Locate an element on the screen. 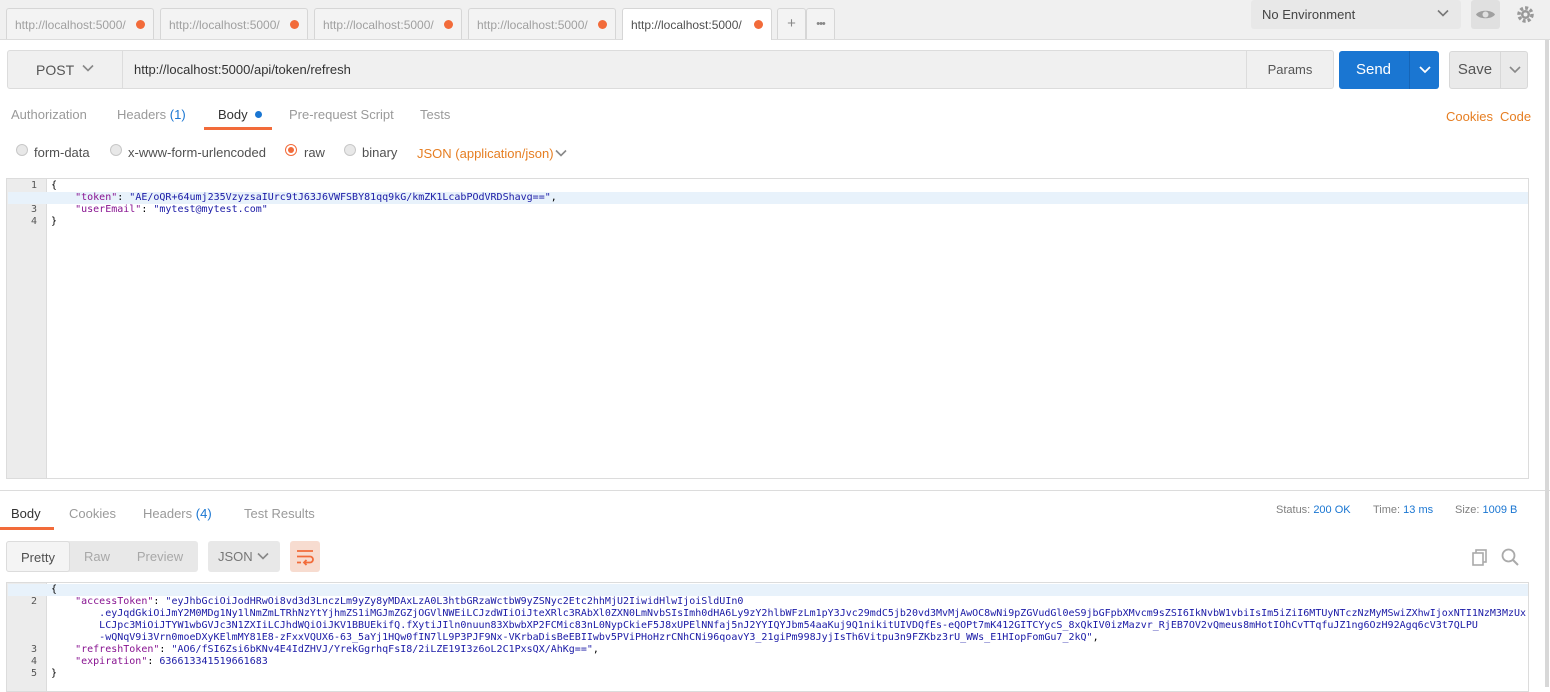 This screenshot has height=692, width=1550. content-type-label: JSON (application/json) is located at coordinates (485, 153).